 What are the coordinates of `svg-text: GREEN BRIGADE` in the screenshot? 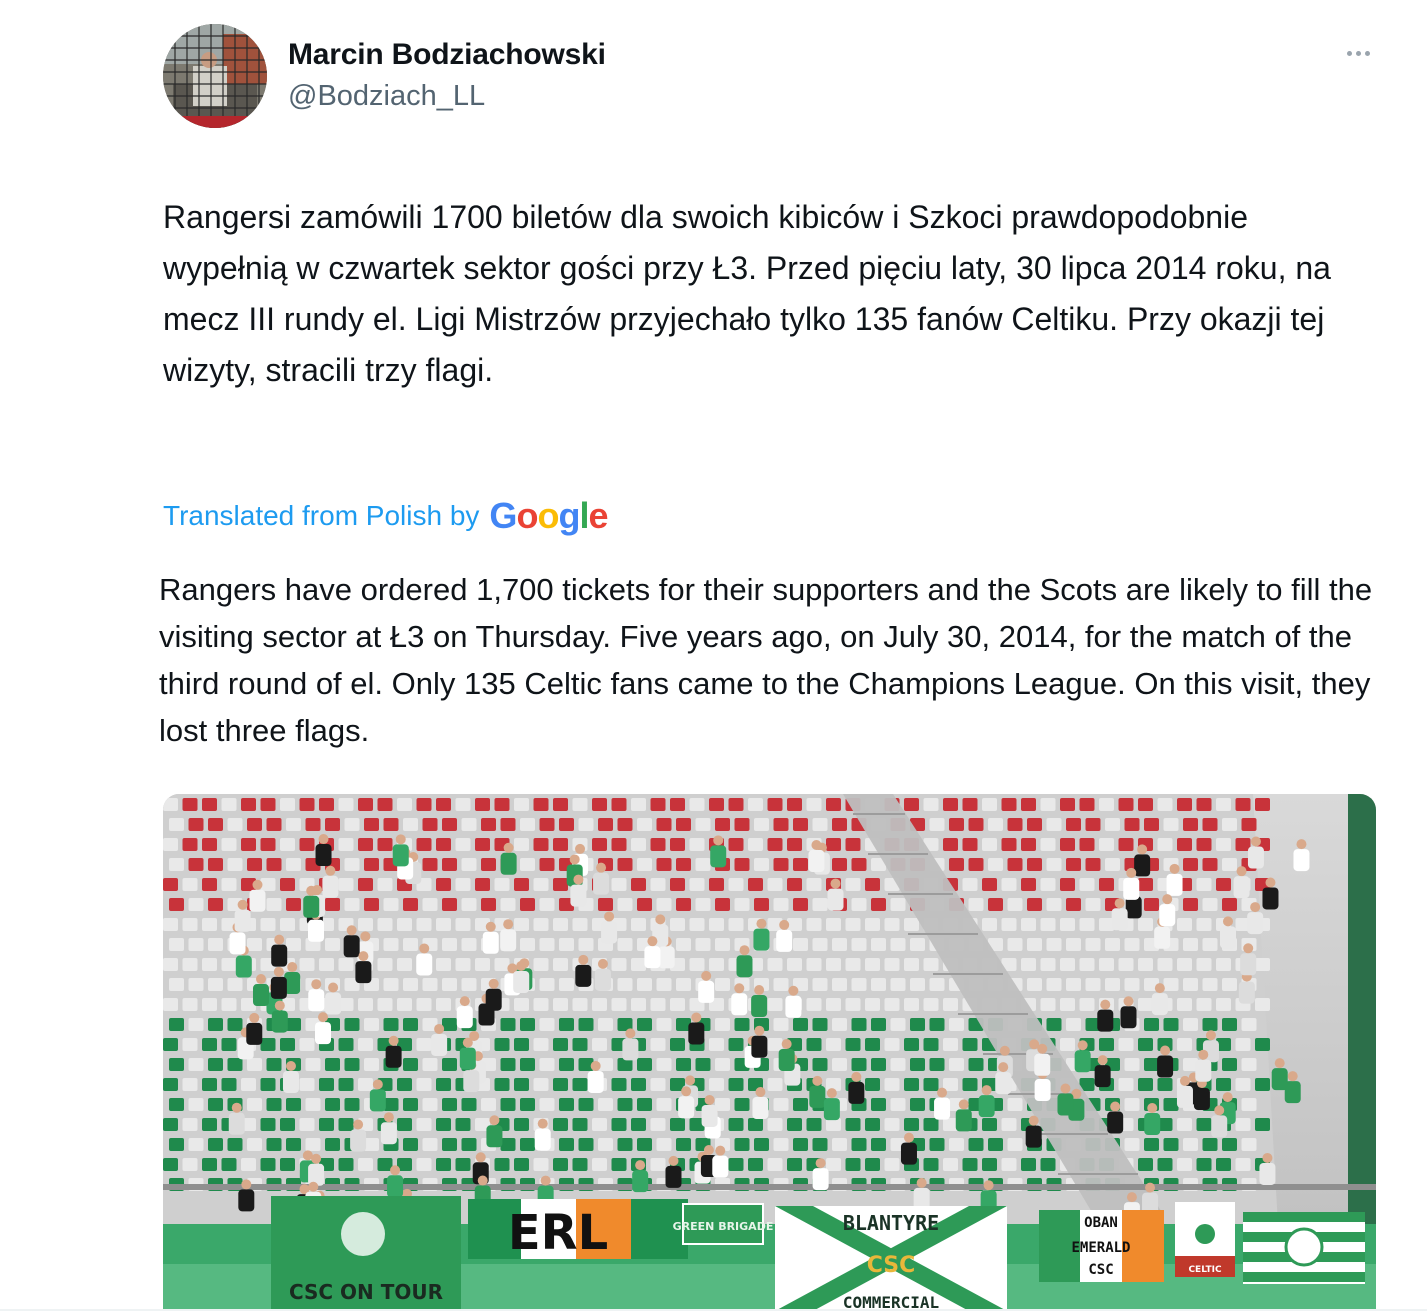 It's located at (723, 1226).